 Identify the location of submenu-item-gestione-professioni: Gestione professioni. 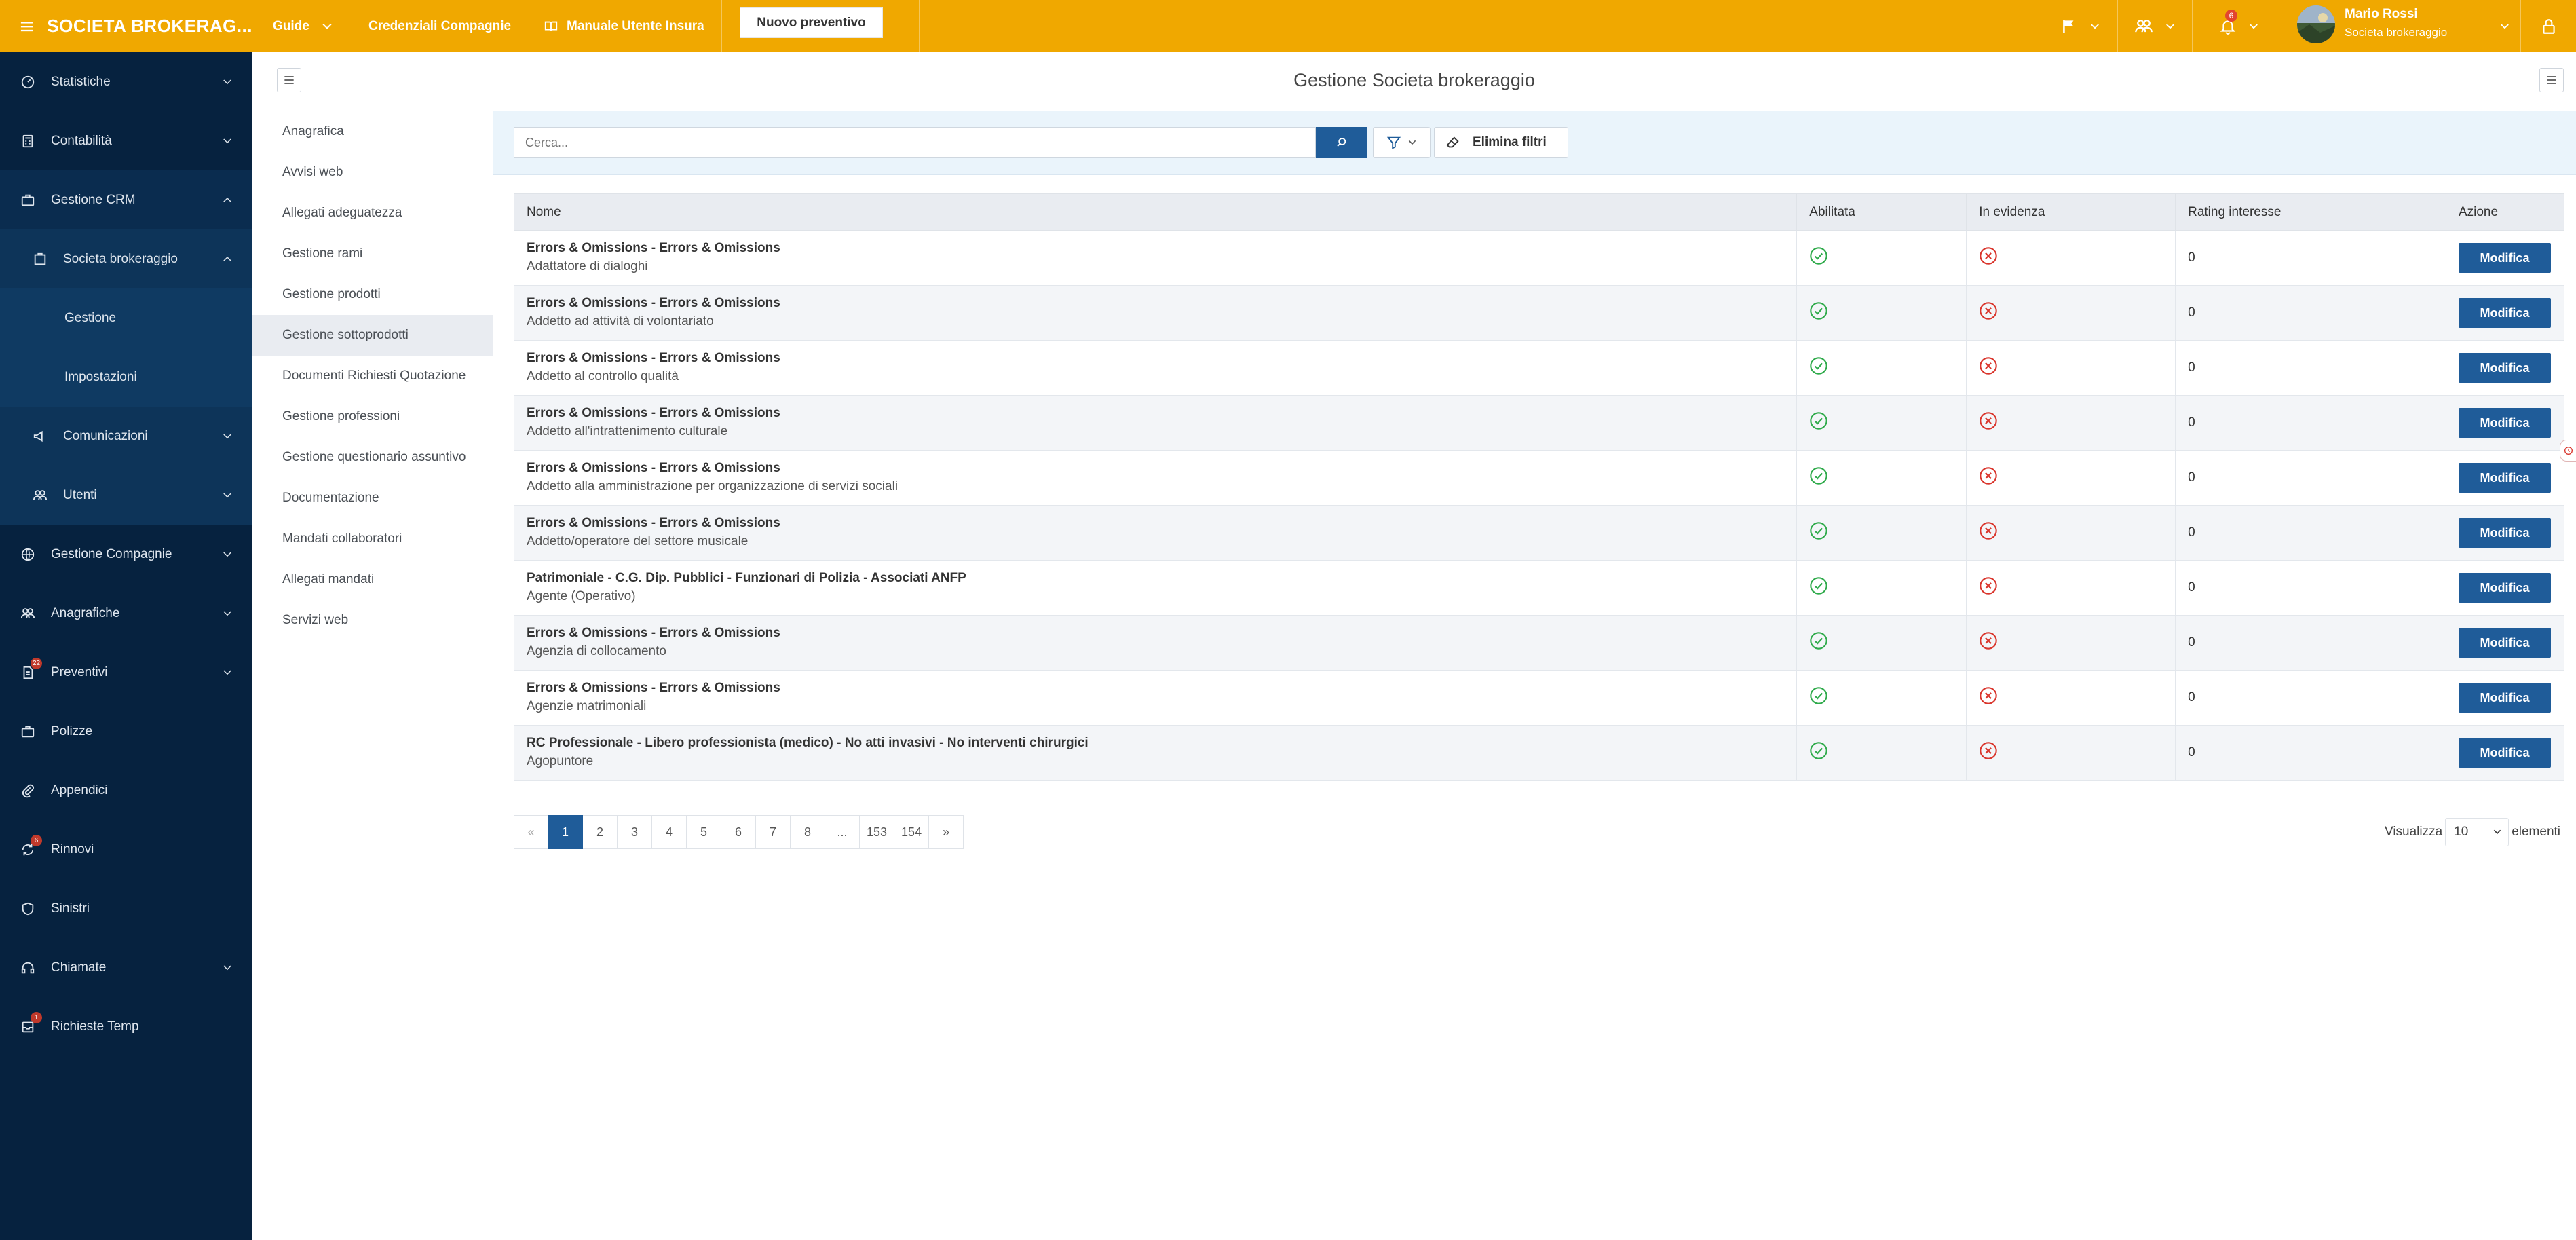
(372, 416).